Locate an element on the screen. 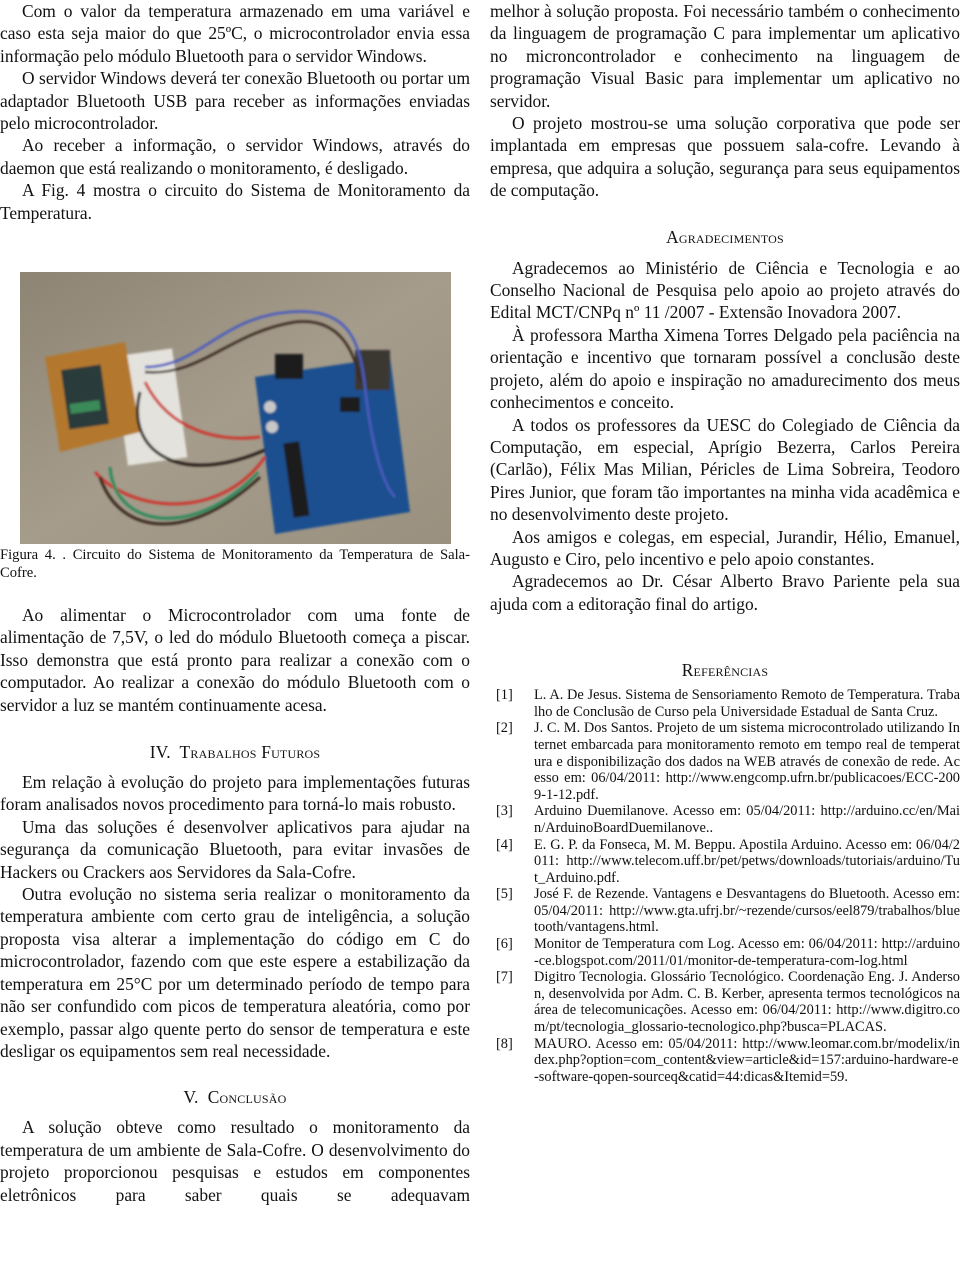  reference-number: [5] is located at coordinates (504, 894).